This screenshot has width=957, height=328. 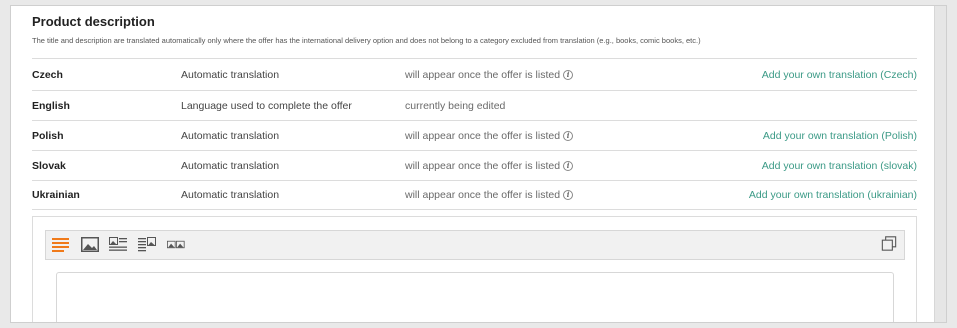 What do you see at coordinates (839, 166) in the screenshot?
I see `add-translation-link-slovak: Add your own translation (slovak)` at bounding box center [839, 166].